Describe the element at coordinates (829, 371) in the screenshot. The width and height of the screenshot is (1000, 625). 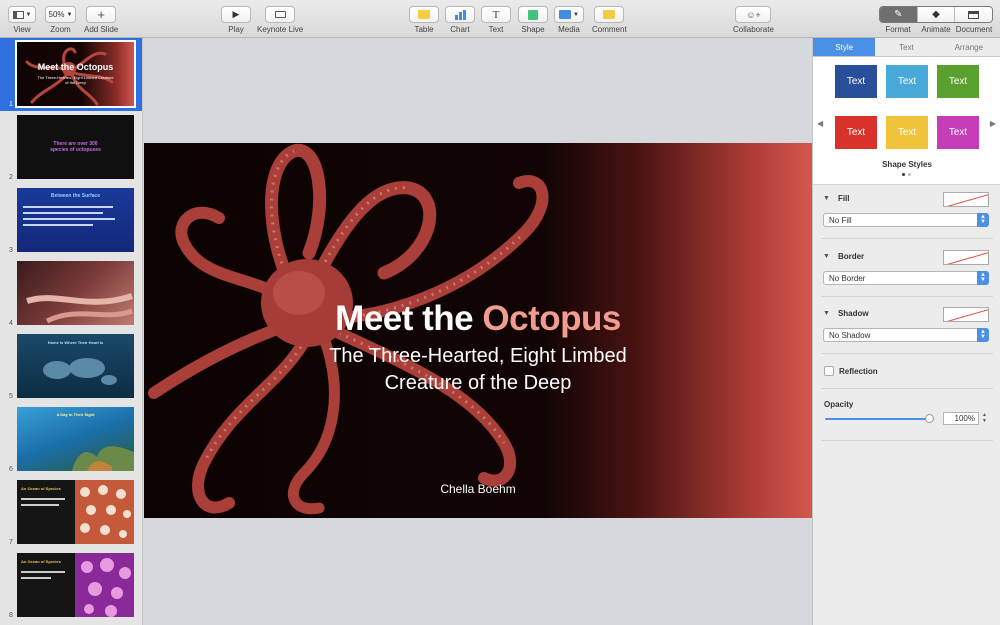
I see `reflection-checkbox` at that location.